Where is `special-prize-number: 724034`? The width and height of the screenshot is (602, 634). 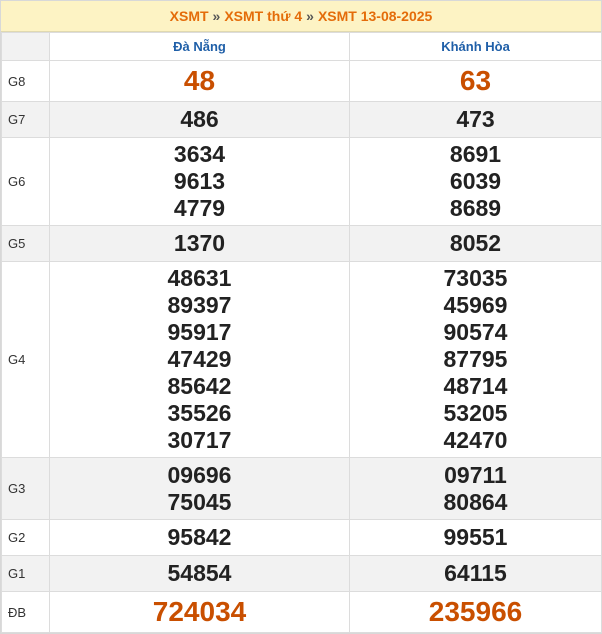 special-prize-number: 724034 is located at coordinates (199, 611).